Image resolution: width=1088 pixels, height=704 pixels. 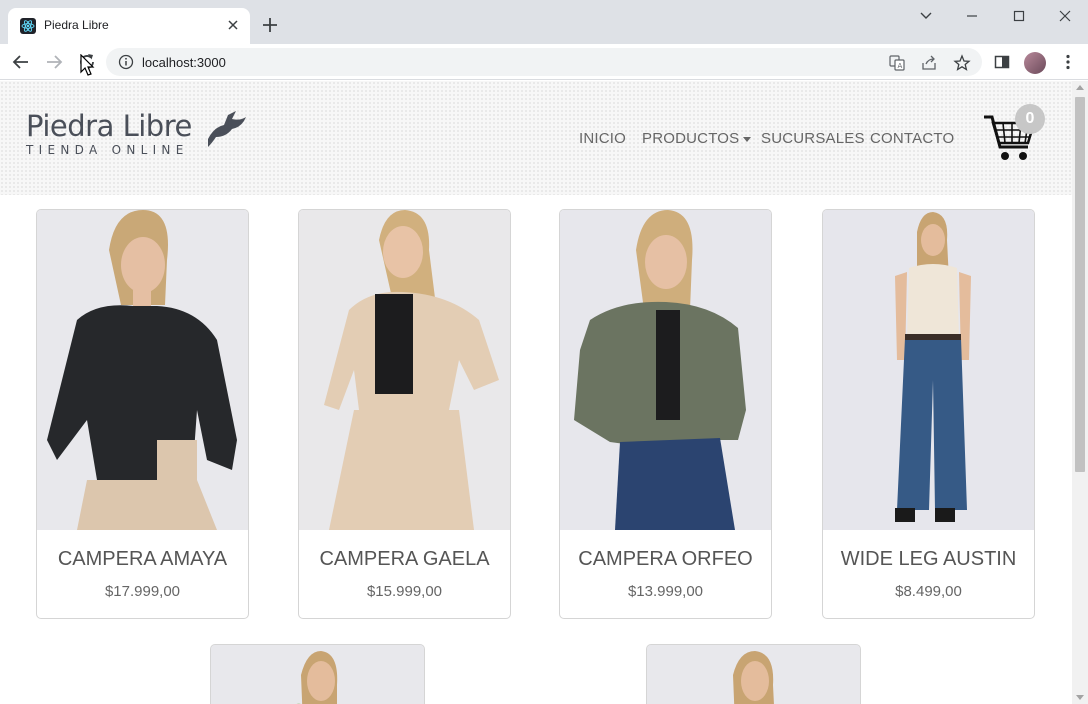 What do you see at coordinates (404, 559) in the screenshot?
I see `product-name: CAMPERA GAELA` at bounding box center [404, 559].